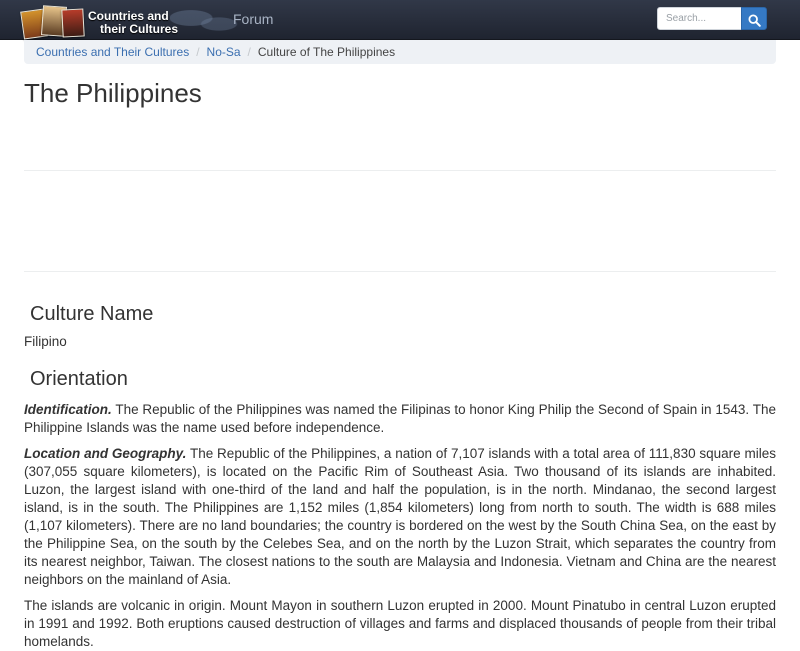 The width and height of the screenshot is (800, 651). Describe the element at coordinates (53, 22) in the screenshot. I see `logo-image-tiles` at that location.